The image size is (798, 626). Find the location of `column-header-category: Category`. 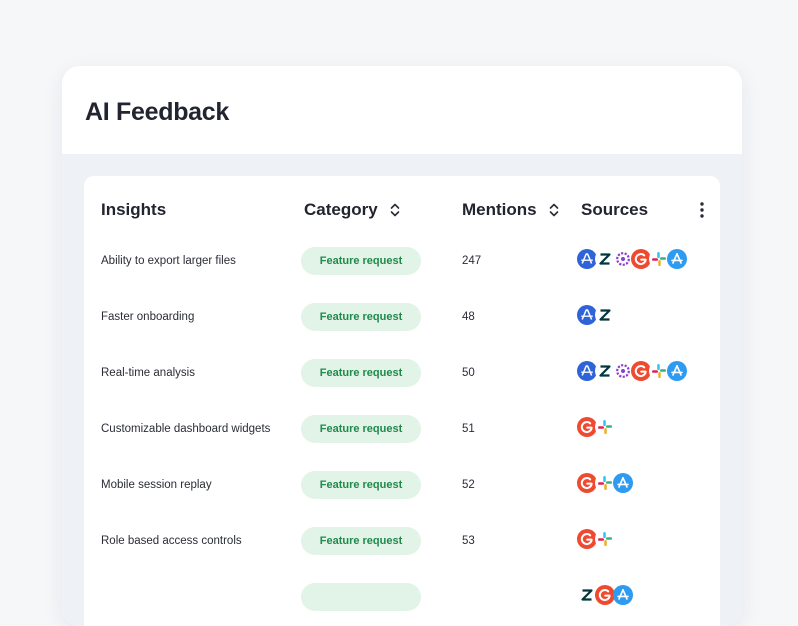

column-header-category: Category is located at coordinates (353, 210).